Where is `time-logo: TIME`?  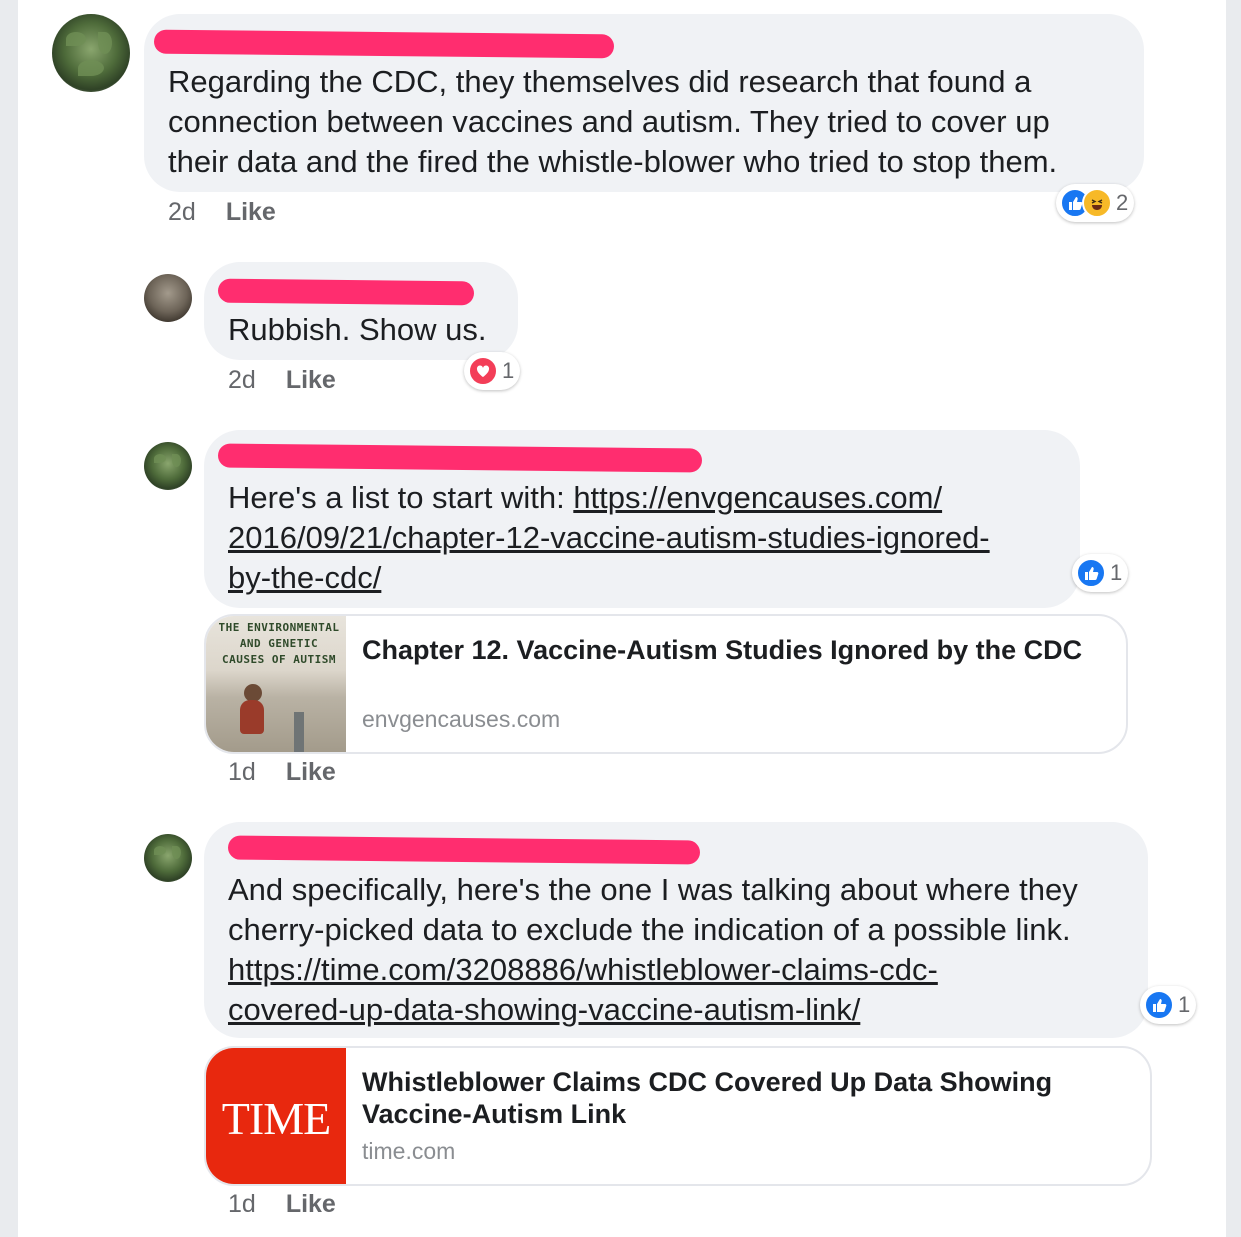
time-logo: TIME is located at coordinates (276, 1118).